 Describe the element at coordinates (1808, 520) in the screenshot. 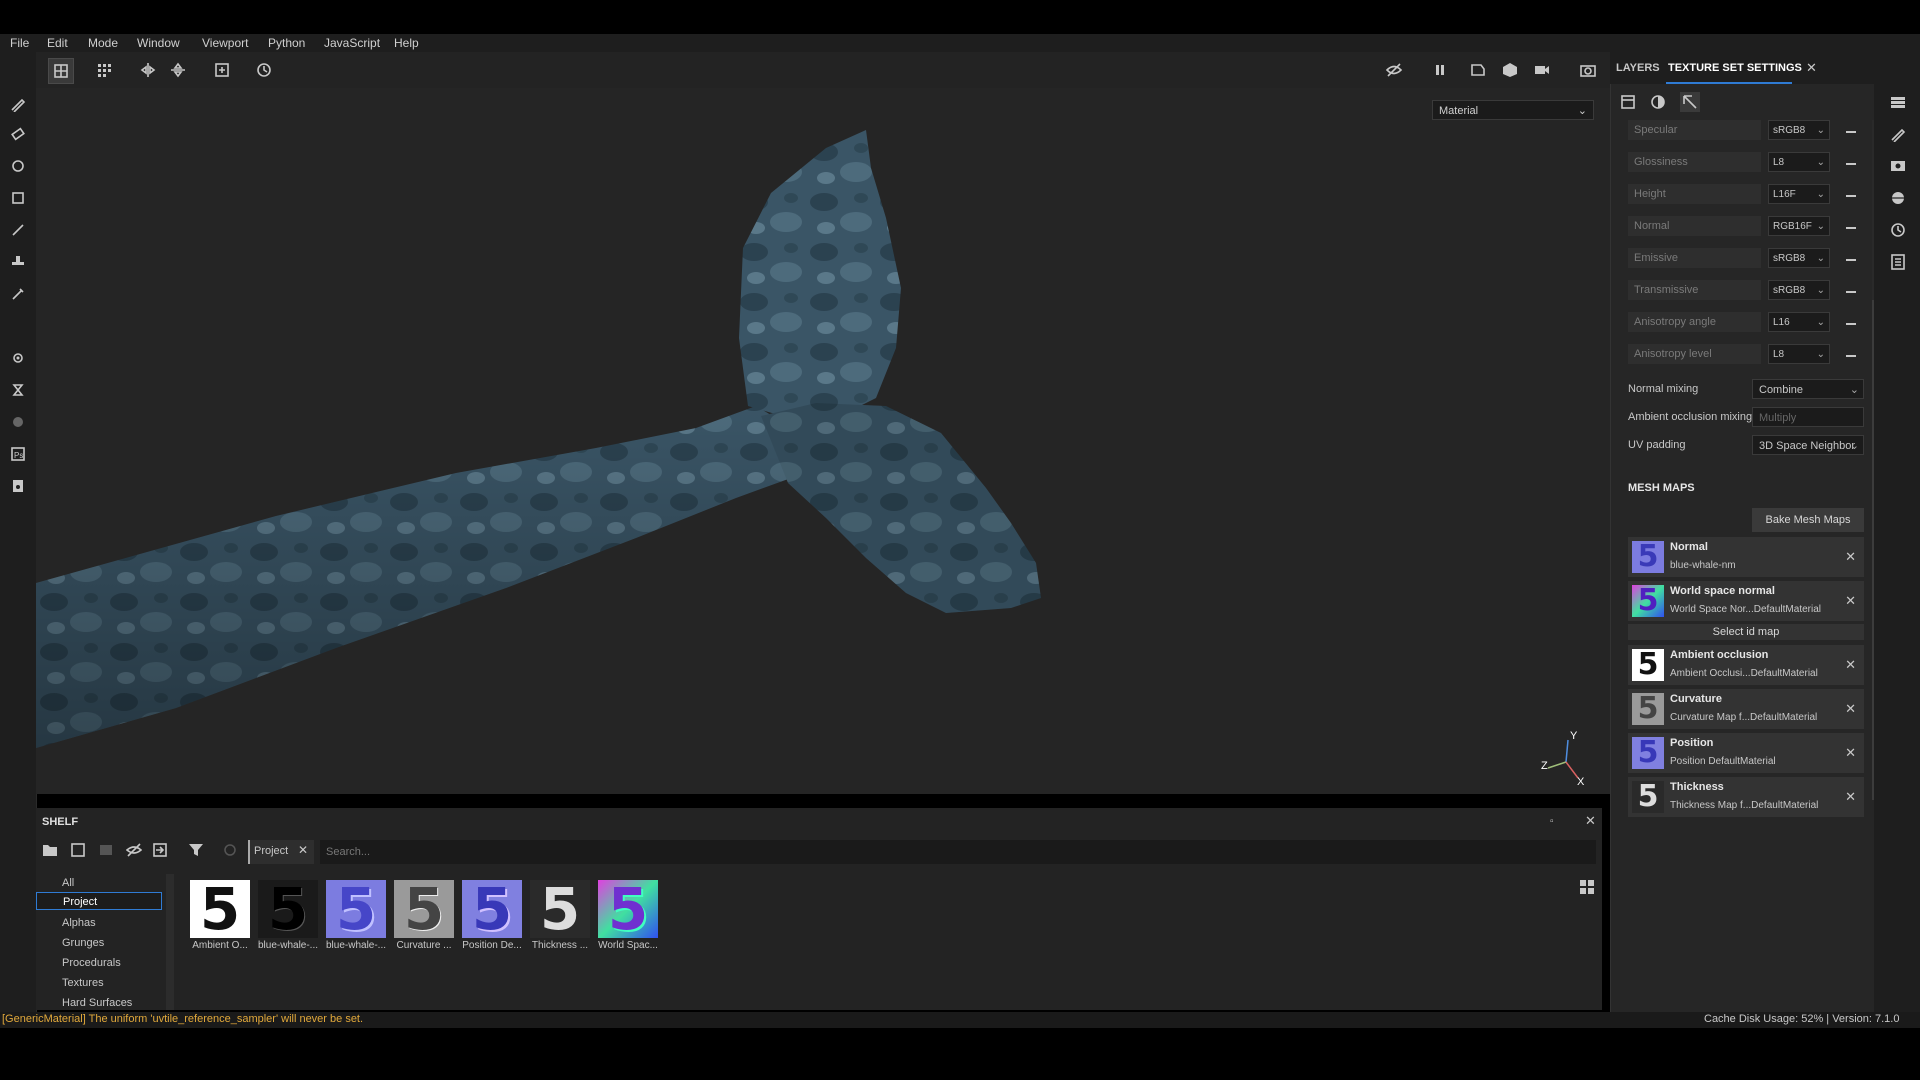

I see `bake-mesh-maps-button: Bake Mesh Maps` at that location.